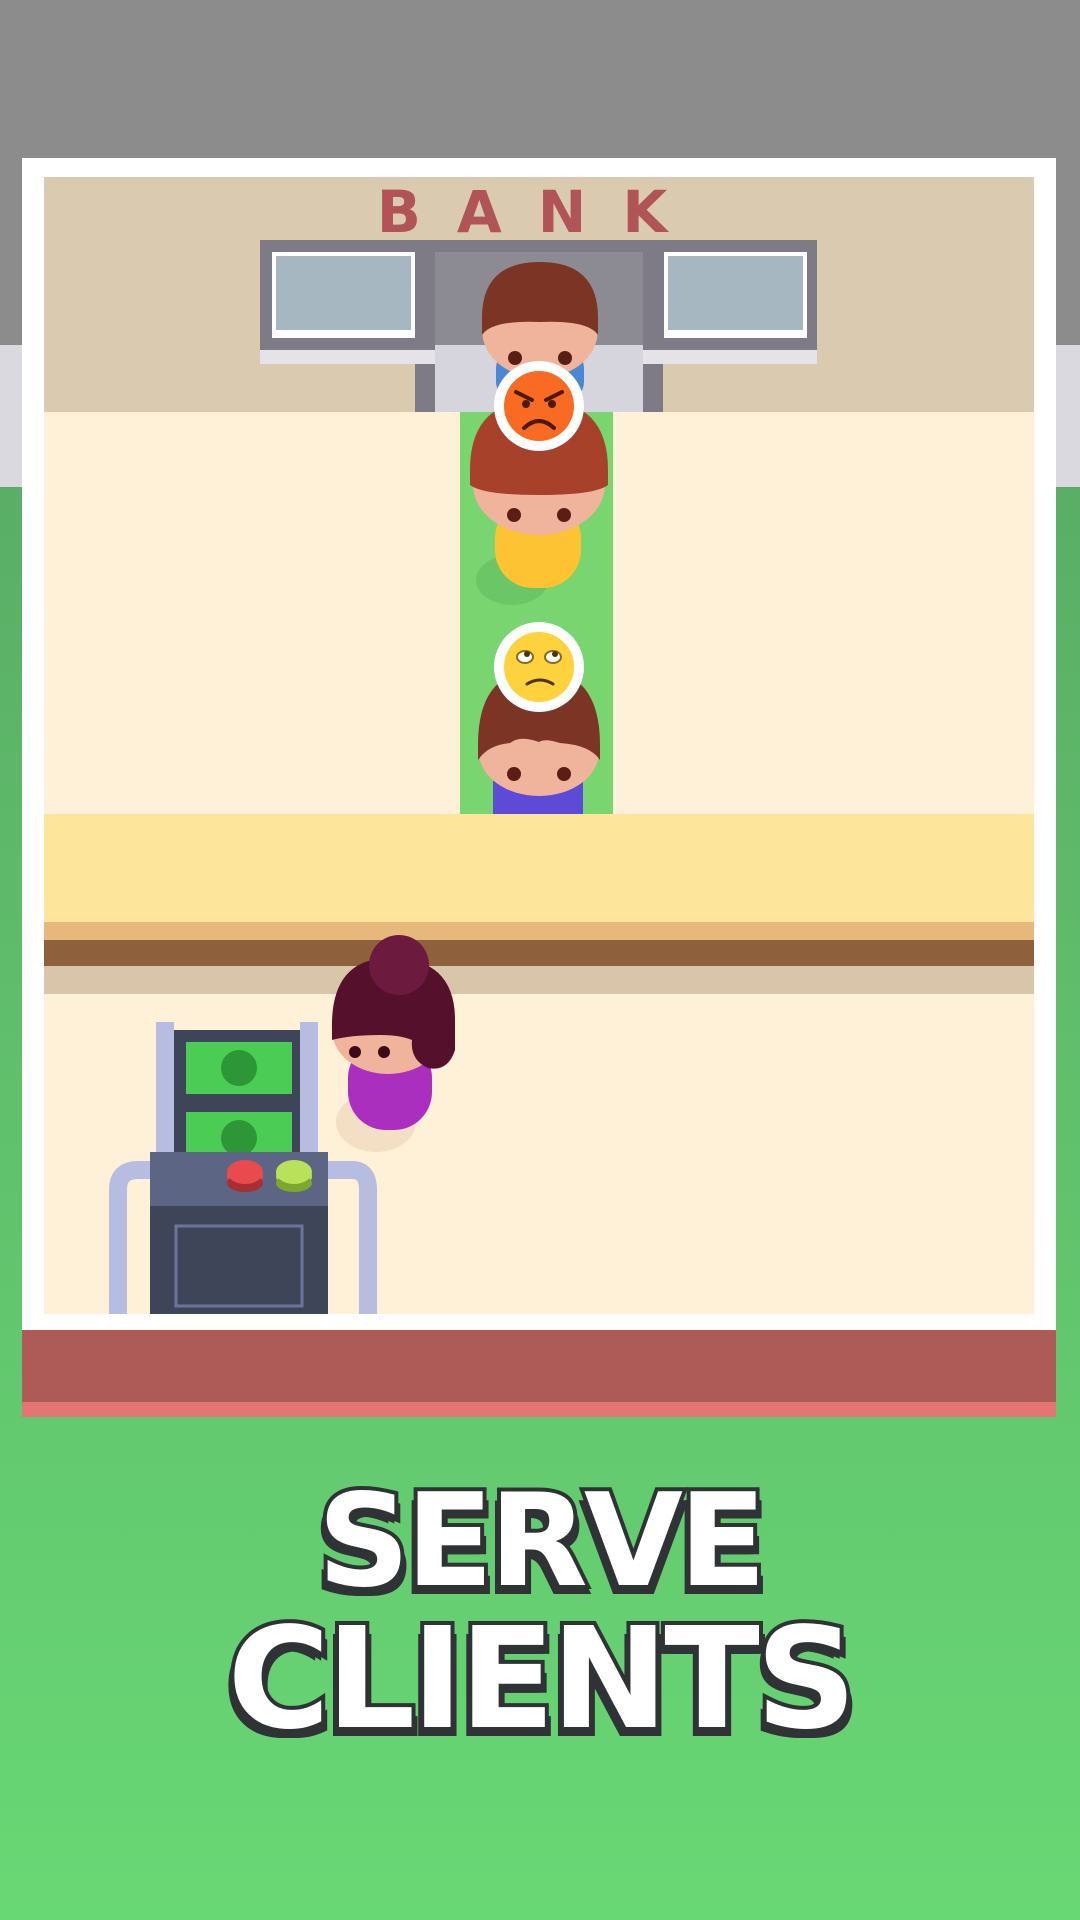 The width and height of the screenshot is (1080, 1920). What do you see at coordinates (540, 212) in the screenshot?
I see `bank-sign: BANK` at bounding box center [540, 212].